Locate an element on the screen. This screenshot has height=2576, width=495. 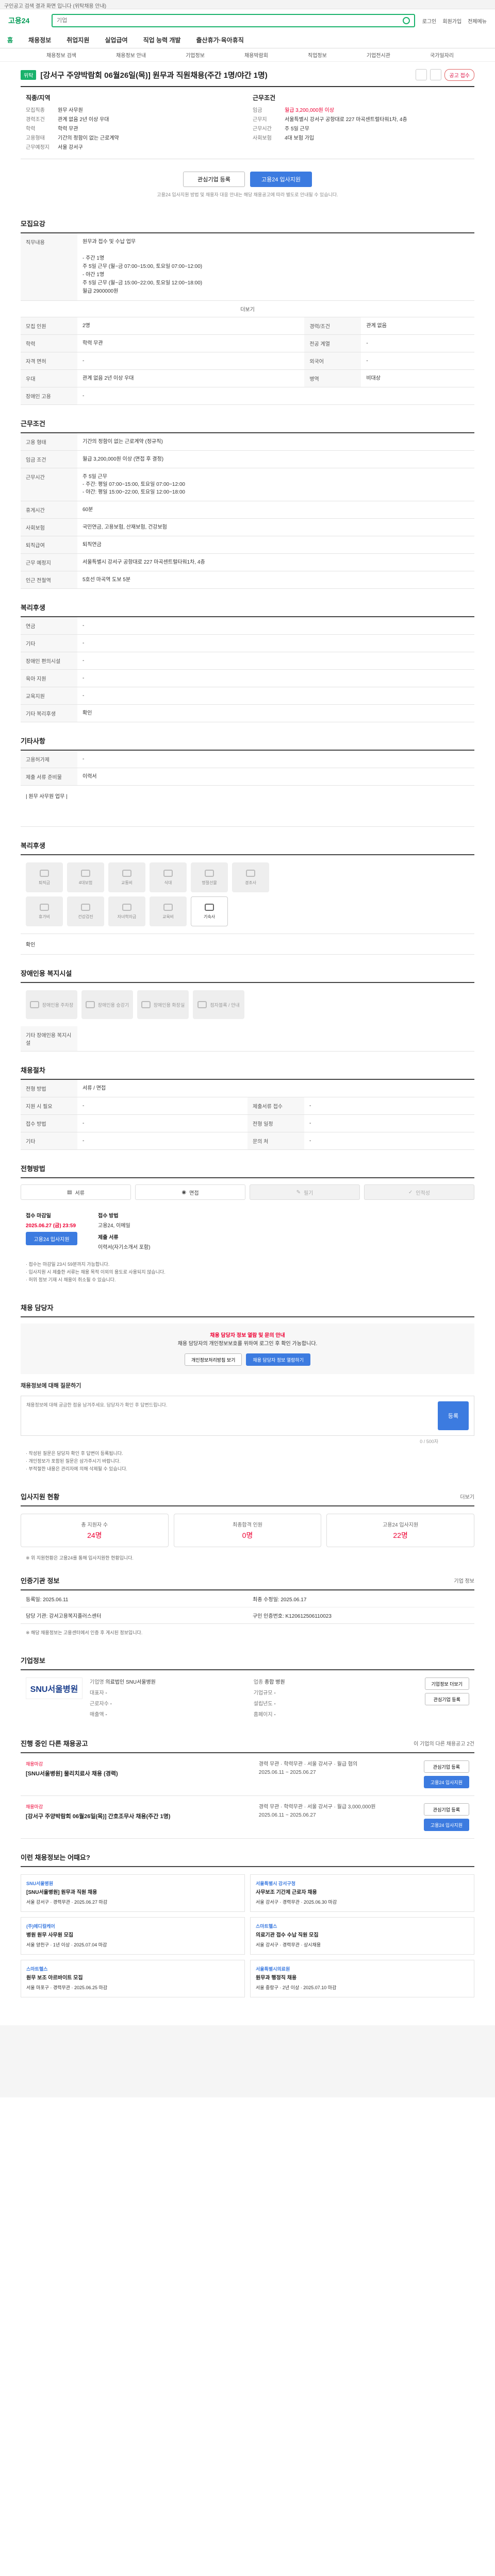
share-icon is located at coordinates (421, 74).